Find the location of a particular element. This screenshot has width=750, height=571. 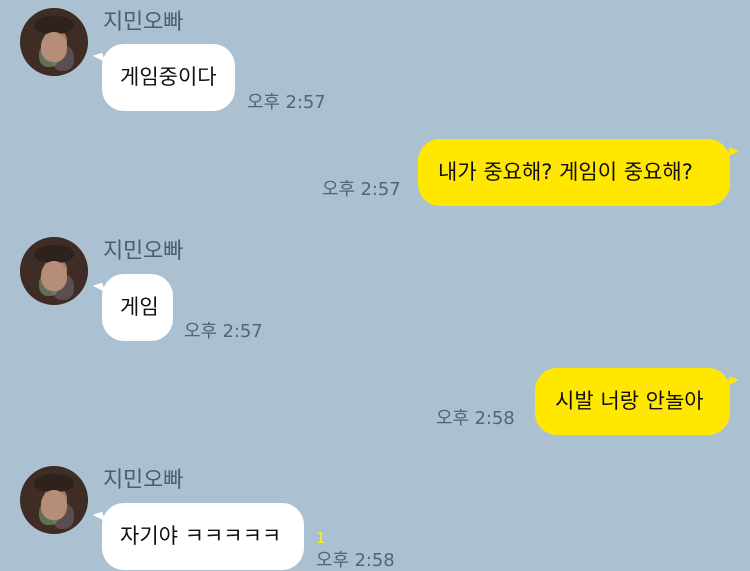

outgoing-message-bubble: 내가 중요해? 게임이 중요해? is located at coordinates (574, 172).